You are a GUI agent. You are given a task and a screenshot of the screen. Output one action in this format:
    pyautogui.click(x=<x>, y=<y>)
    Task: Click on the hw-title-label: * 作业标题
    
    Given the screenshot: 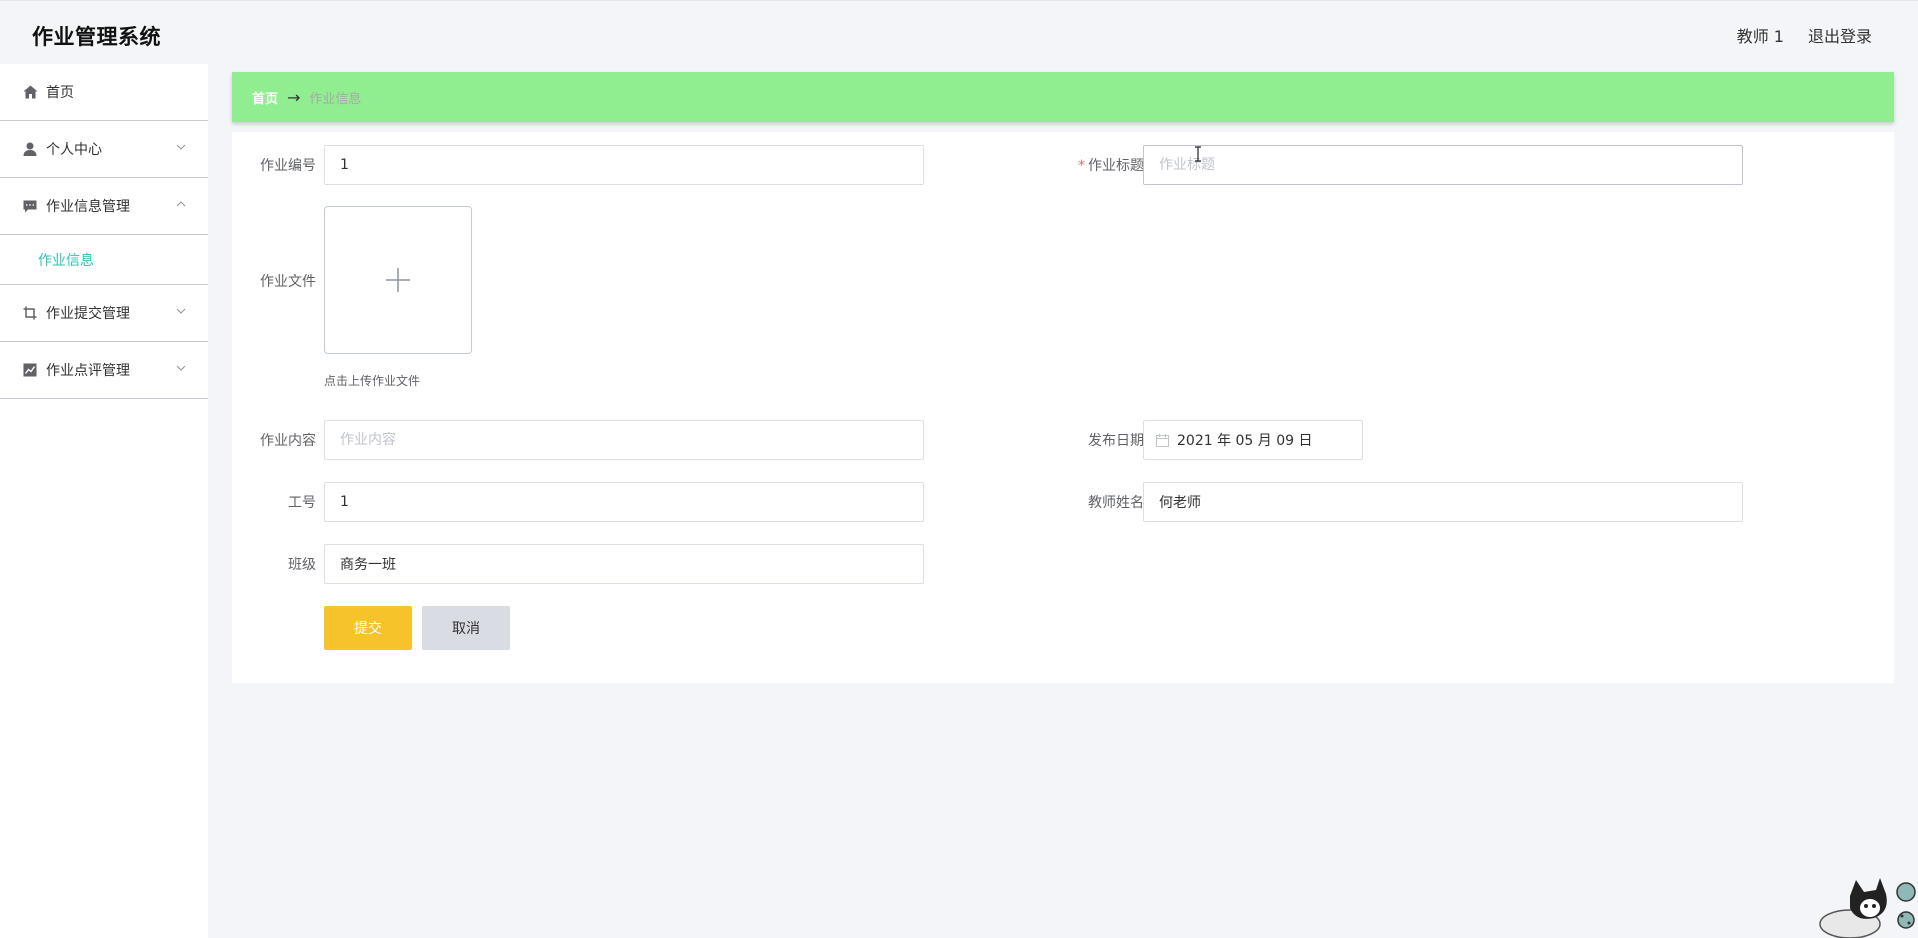 What is the action you would take?
    pyautogui.click(x=1094, y=165)
    